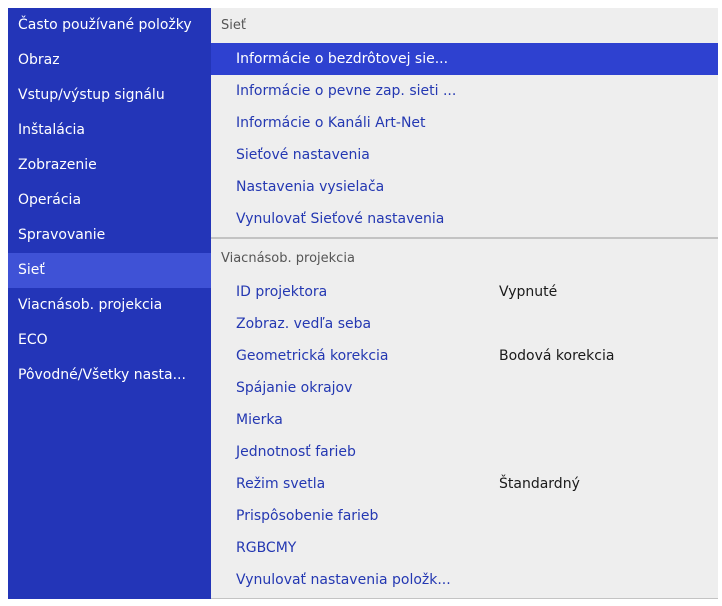 The image size is (722, 606). I want to click on menu-item-label: Nastavenia vysielača, so click(310, 187).